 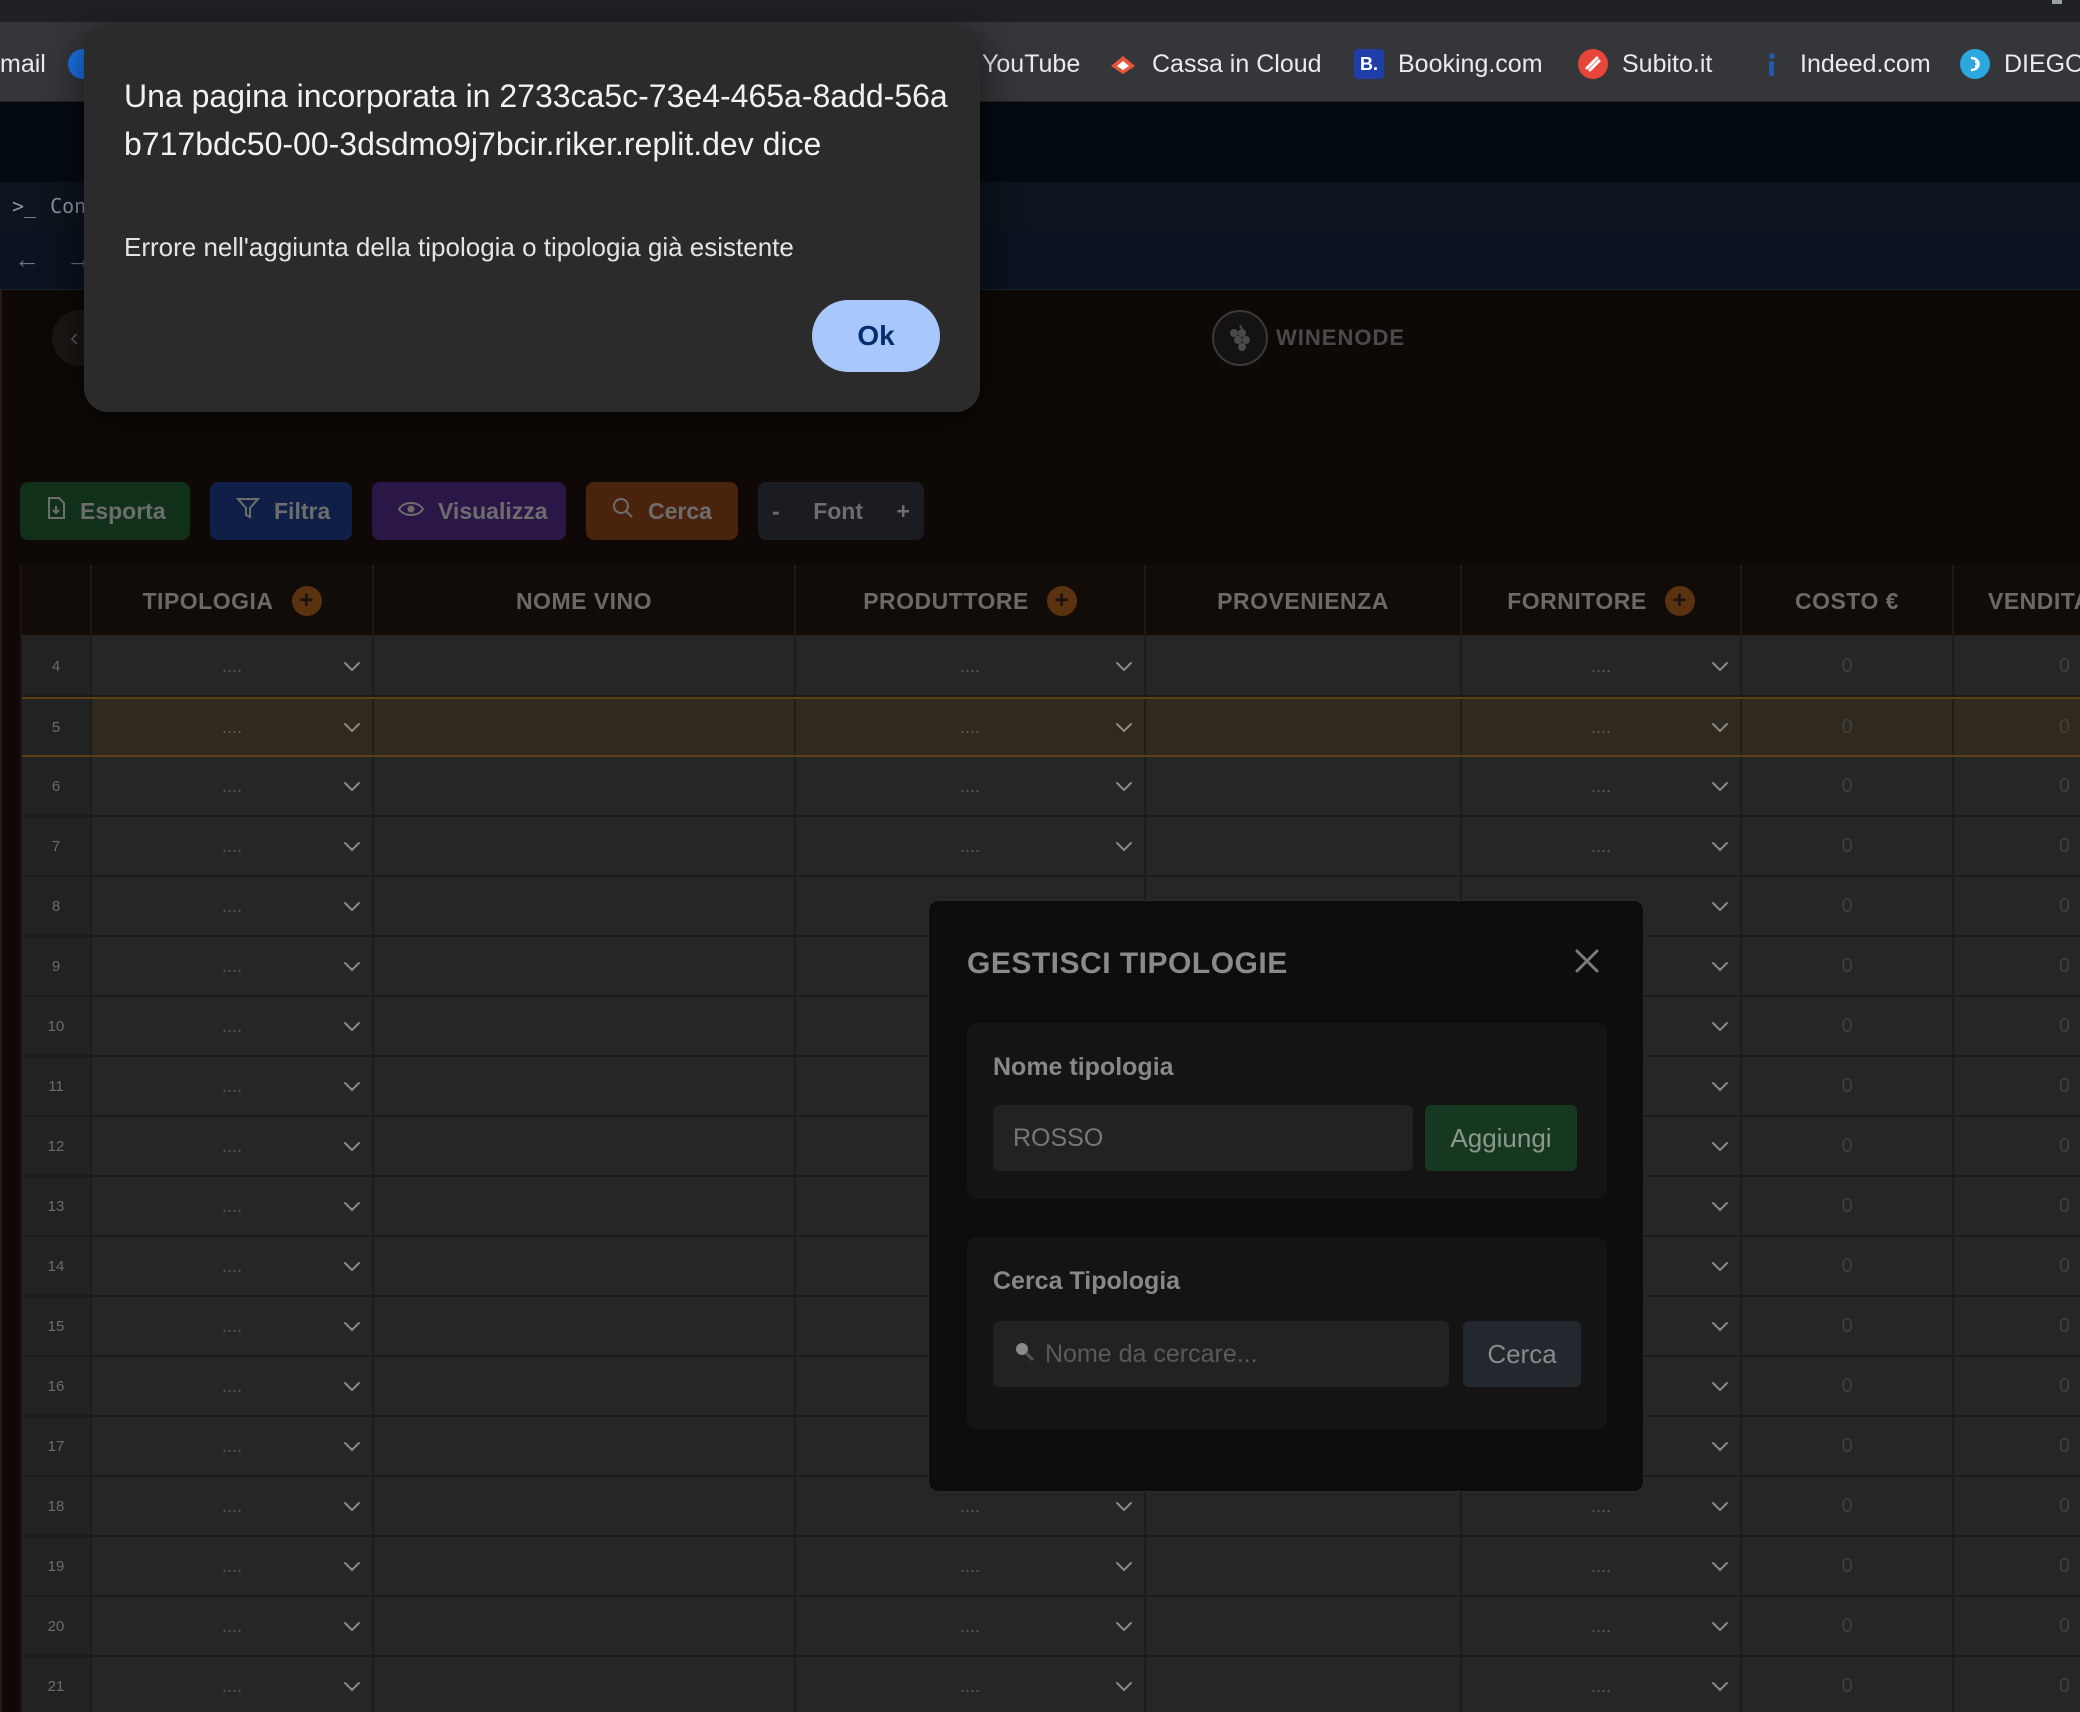 What do you see at coordinates (1587, 961) in the screenshot?
I see `close-icon` at bounding box center [1587, 961].